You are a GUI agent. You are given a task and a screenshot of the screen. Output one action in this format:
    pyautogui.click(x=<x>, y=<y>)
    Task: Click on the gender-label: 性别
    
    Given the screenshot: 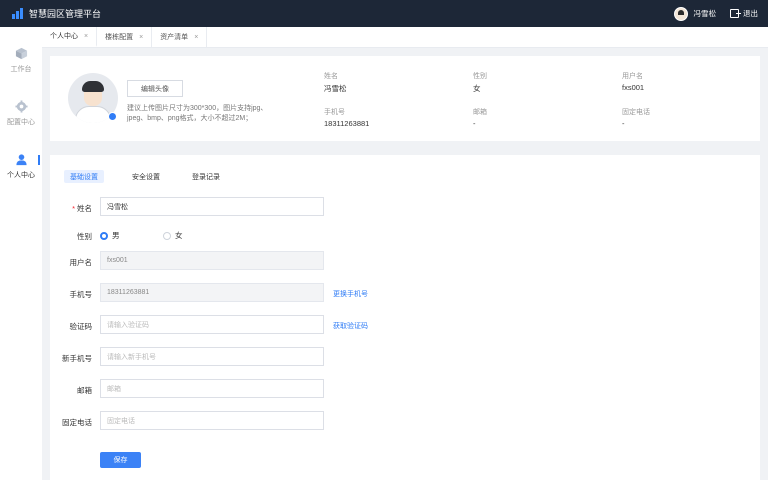 What is the action you would take?
    pyautogui.click(x=84, y=236)
    